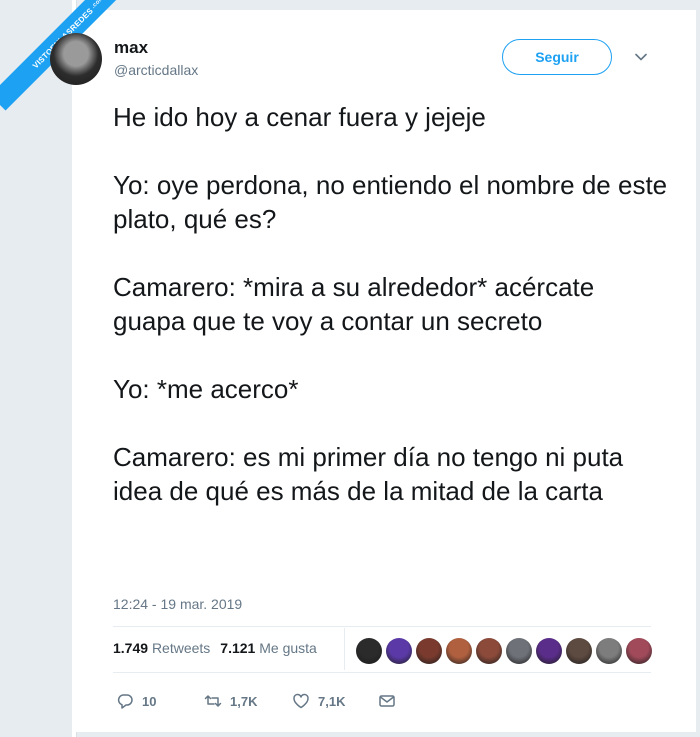  I want to click on likes-count: 7.121, so click(238, 648).